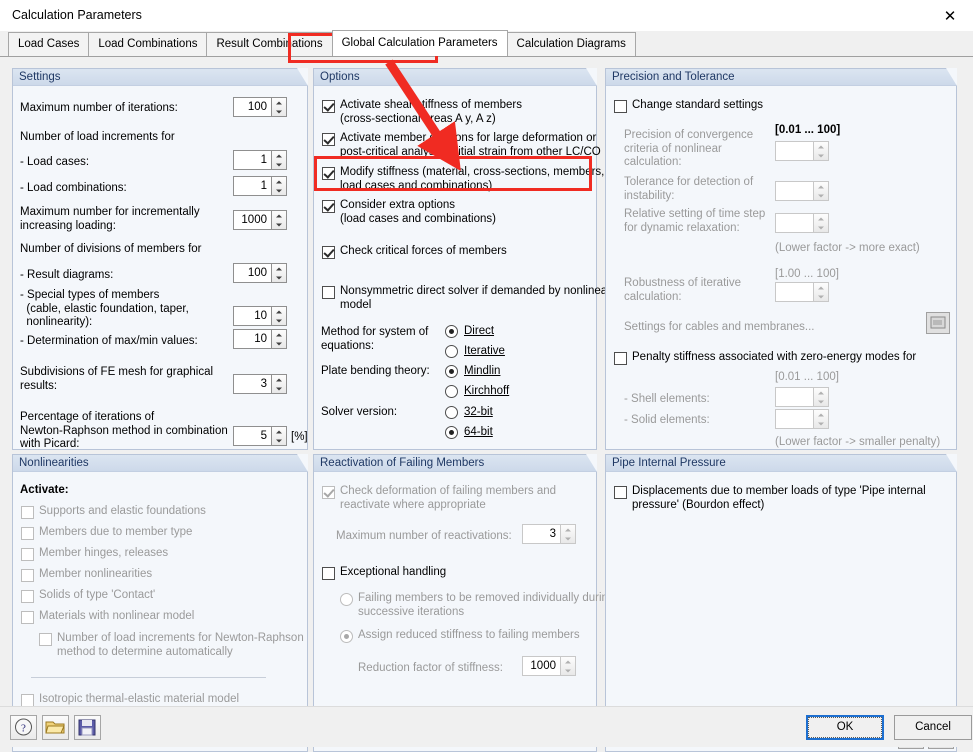 The width and height of the screenshot is (973, 752). Describe the element at coordinates (781, 463) in the screenshot. I see `pipe-pressure-group-title: Pipe Internal Pressure` at that location.